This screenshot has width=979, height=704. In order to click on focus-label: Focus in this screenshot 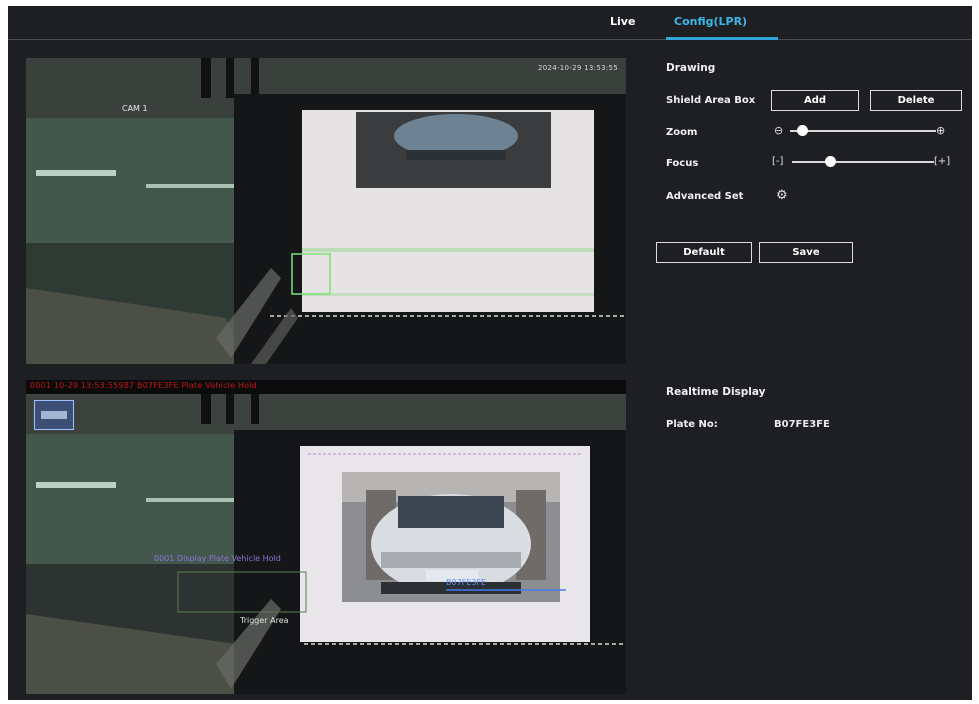, I will do `click(682, 163)`.